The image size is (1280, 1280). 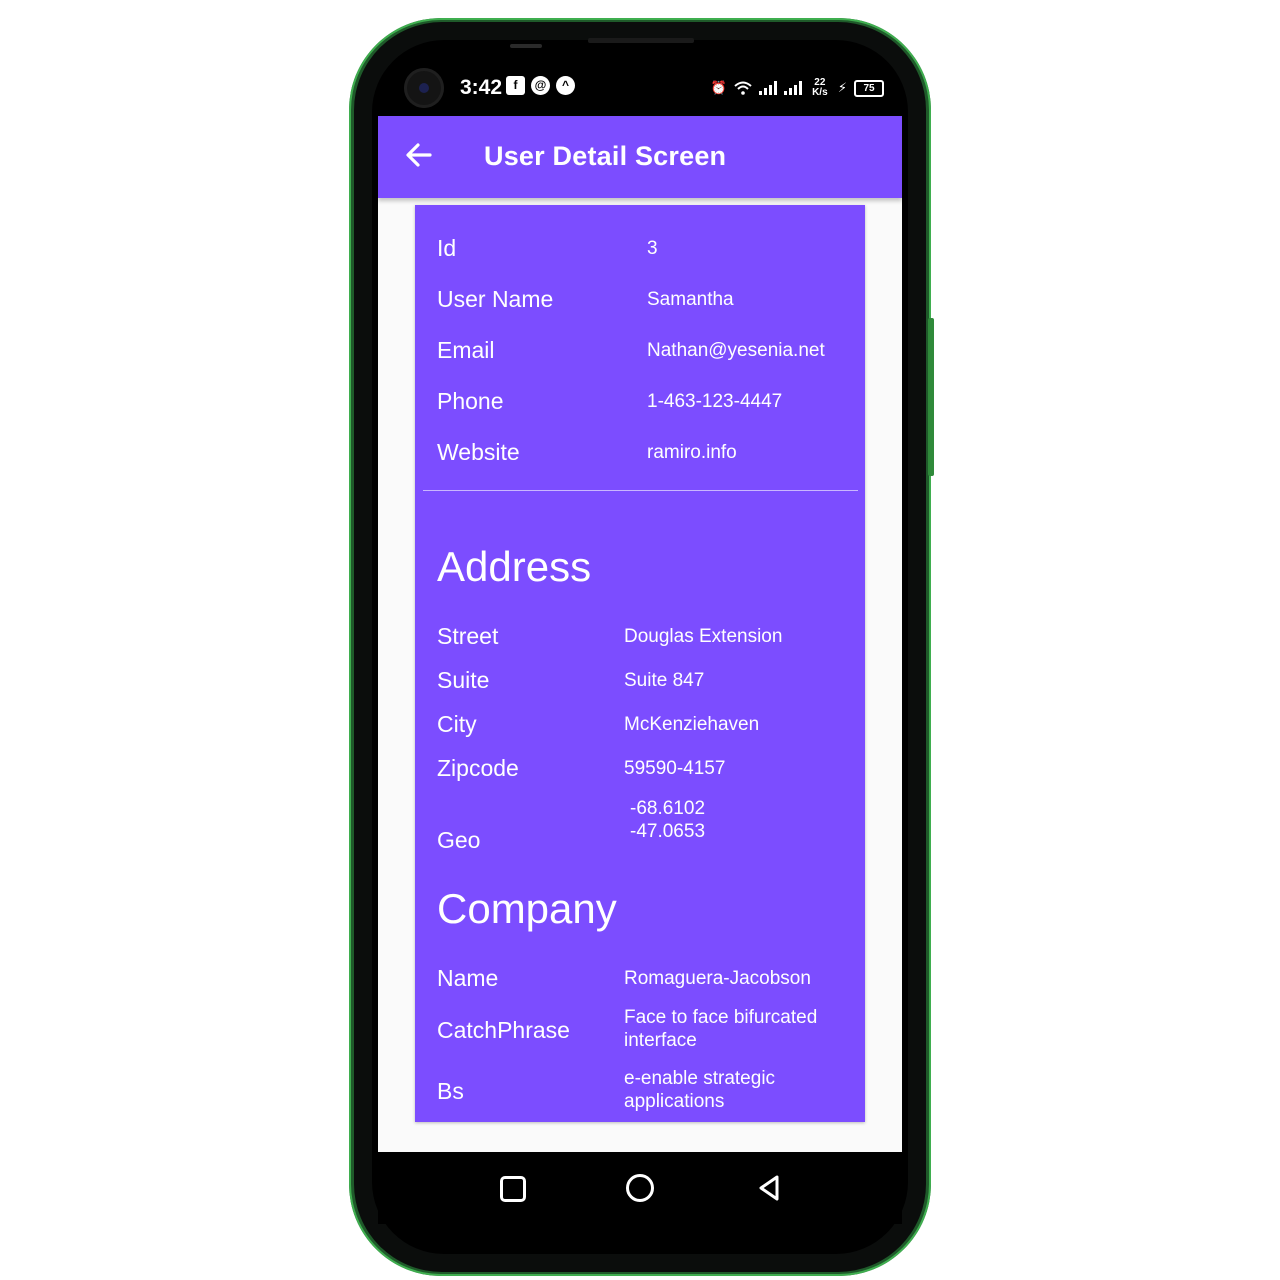 What do you see at coordinates (842, 87) in the screenshot?
I see `charging-icon: ⚡` at bounding box center [842, 87].